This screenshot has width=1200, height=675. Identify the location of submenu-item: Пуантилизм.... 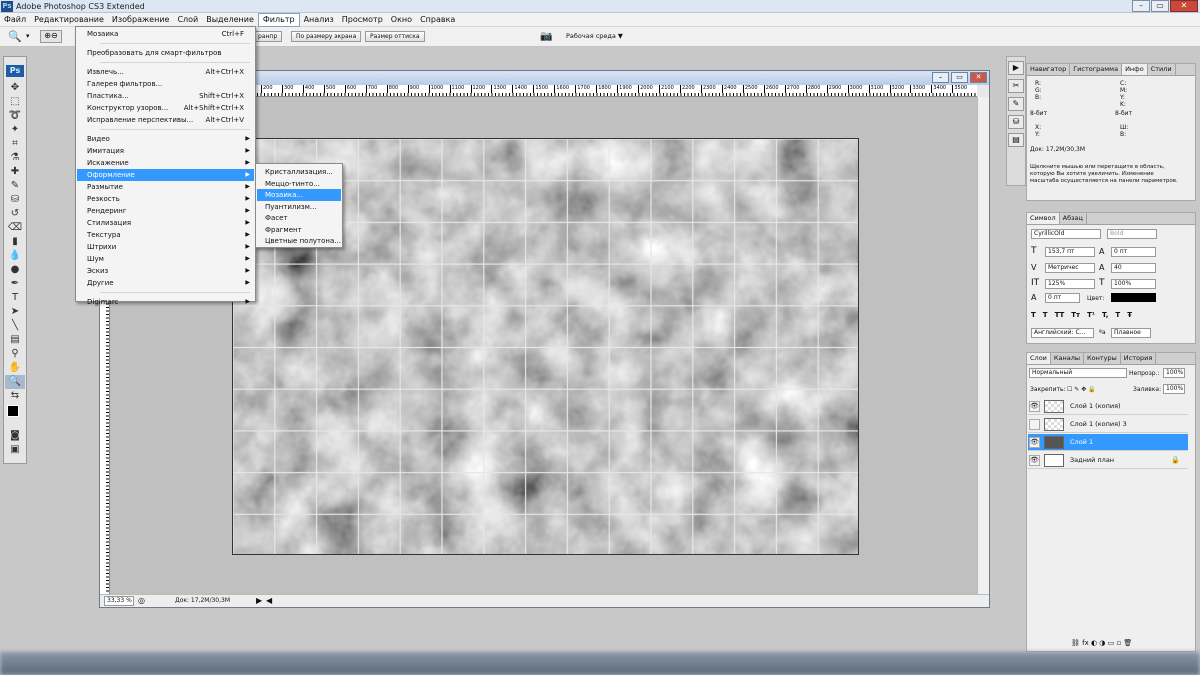
(299, 207).